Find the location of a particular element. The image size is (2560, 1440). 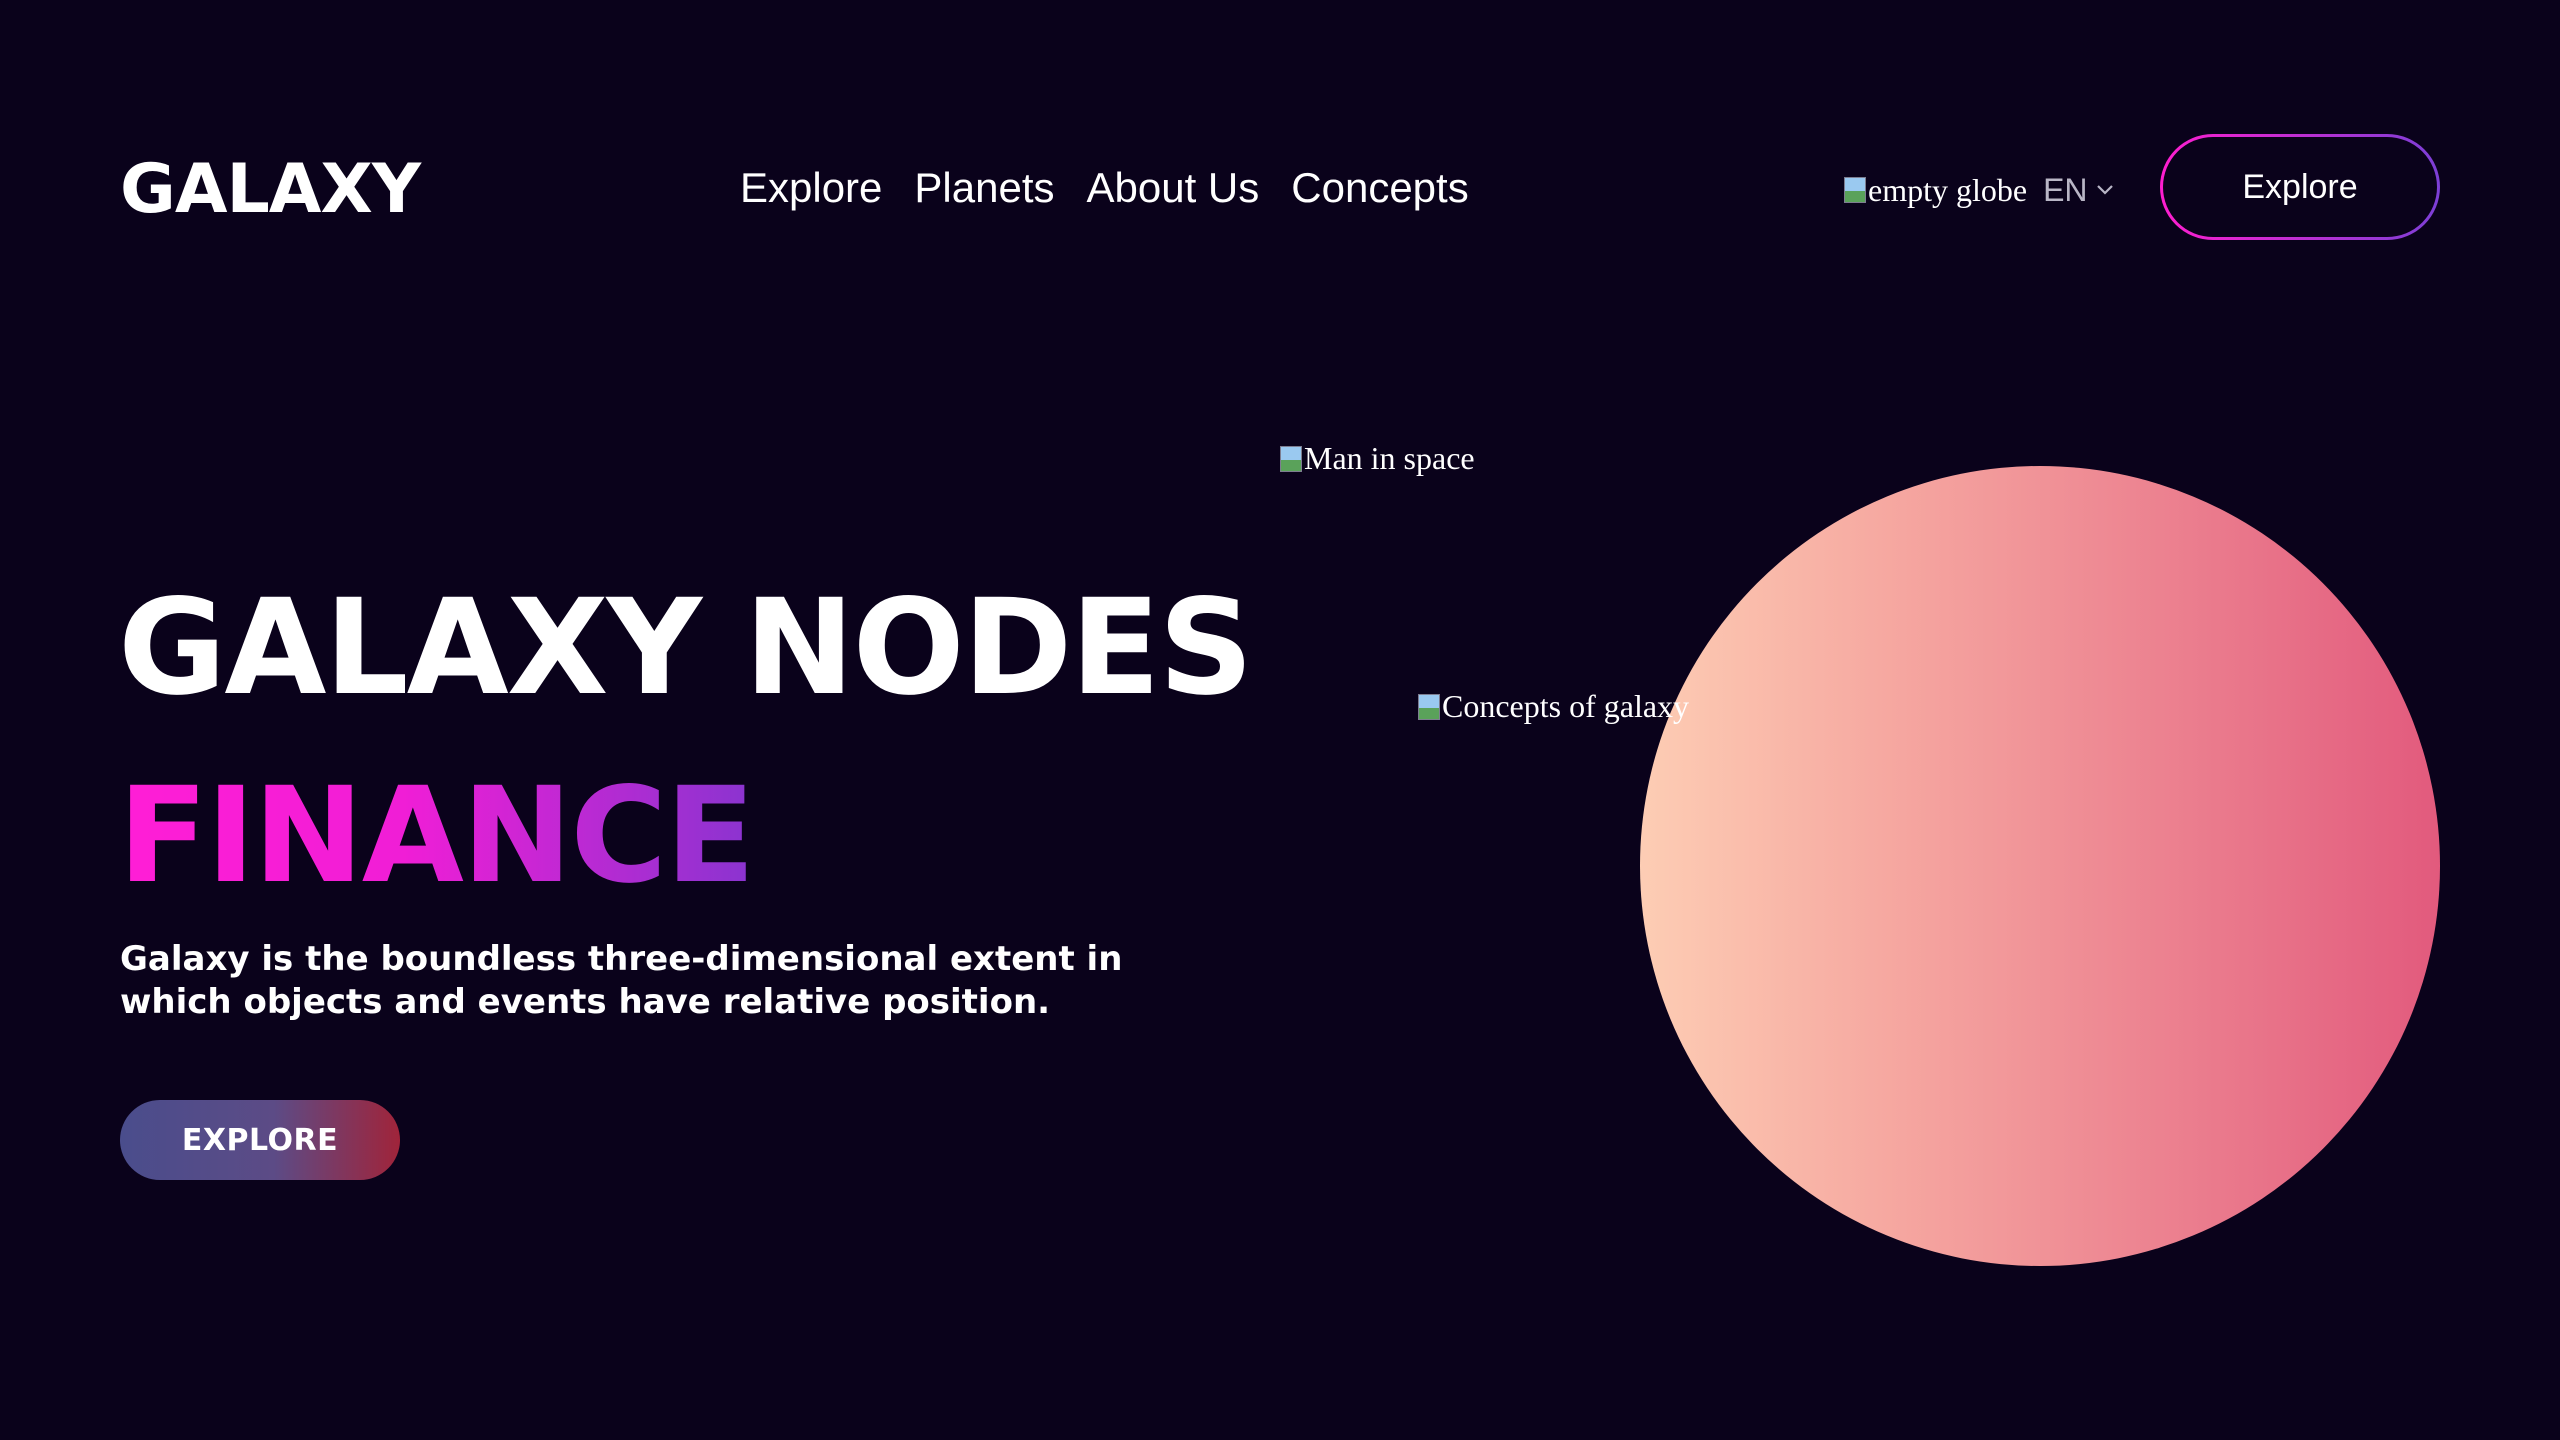

man-in-space-image: Man in space is located at coordinates (1377, 458).